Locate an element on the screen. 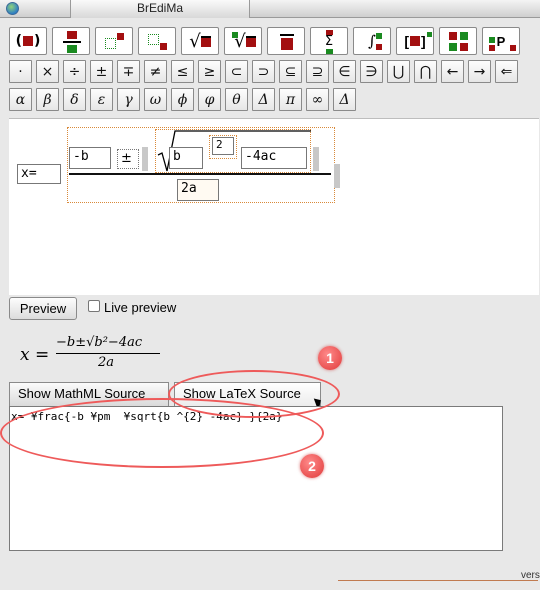 The height and width of the screenshot is (590, 540). matrix-button is located at coordinates (458, 41).